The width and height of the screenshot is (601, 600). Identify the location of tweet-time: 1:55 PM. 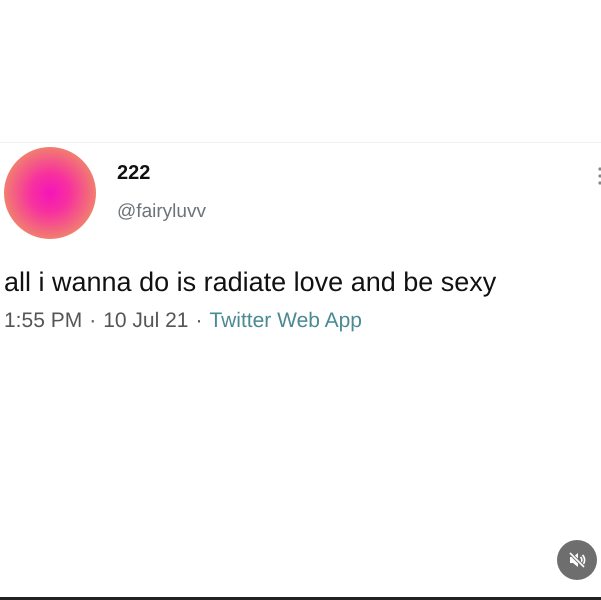
(43, 321).